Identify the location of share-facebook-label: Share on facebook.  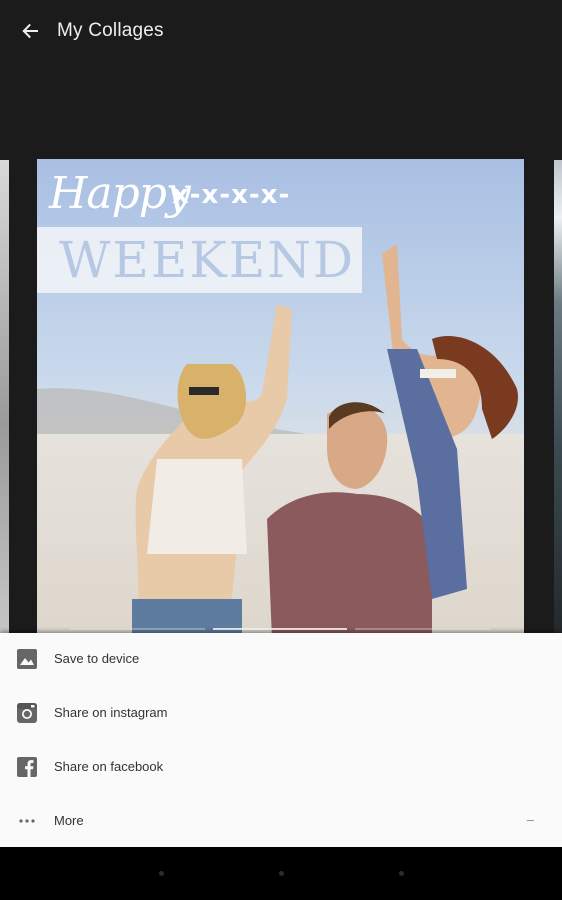
(109, 766).